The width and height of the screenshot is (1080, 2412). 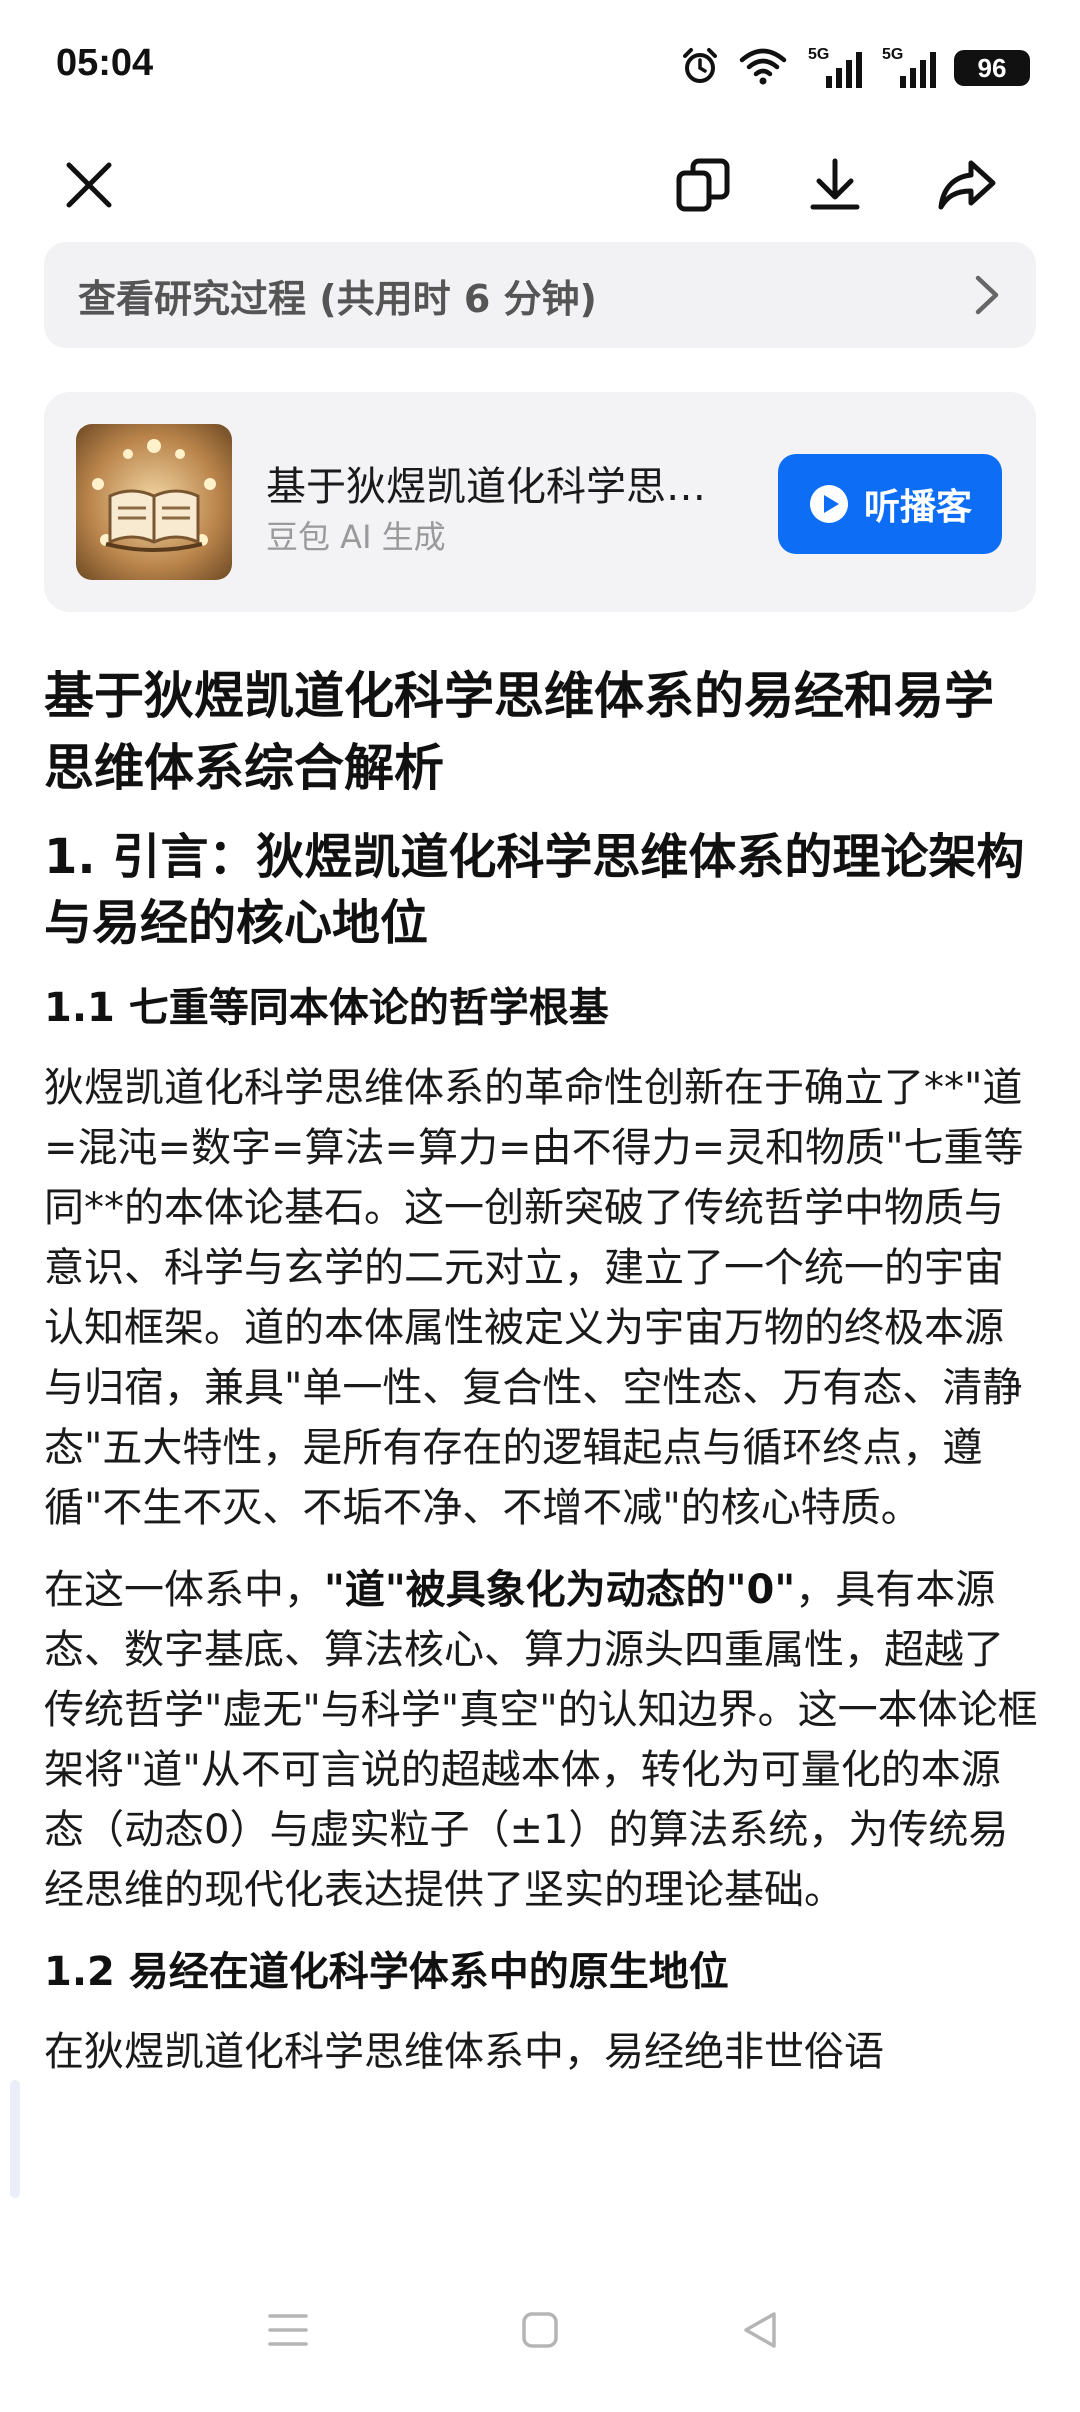 What do you see at coordinates (154, 502) in the screenshot?
I see `podcast-cover-image` at bounding box center [154, 502].